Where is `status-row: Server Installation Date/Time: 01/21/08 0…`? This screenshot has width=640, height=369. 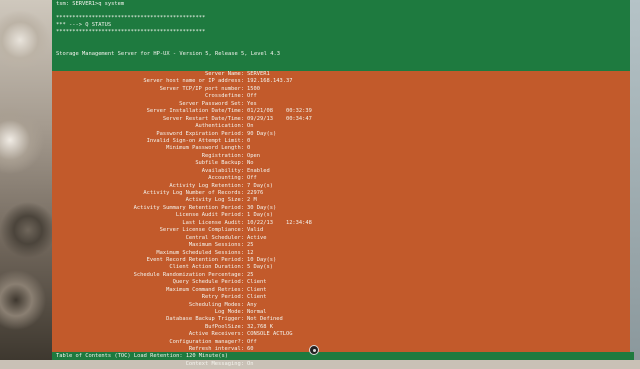
status-row: Server Installation Date/Time: 01/21/08 0… is located at coordinates (341, 111).